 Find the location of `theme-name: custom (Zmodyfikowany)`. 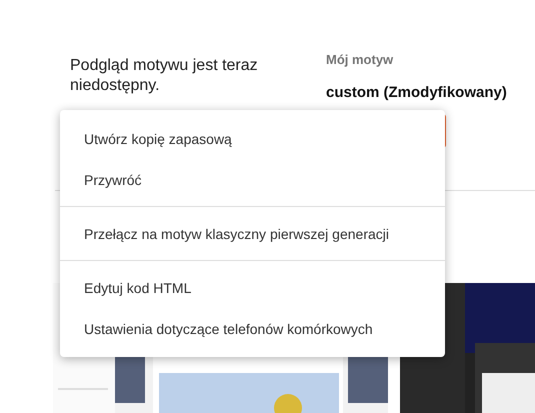

theme-name: custom (Zmodyfikowany) is located at coordinates (416, 92).